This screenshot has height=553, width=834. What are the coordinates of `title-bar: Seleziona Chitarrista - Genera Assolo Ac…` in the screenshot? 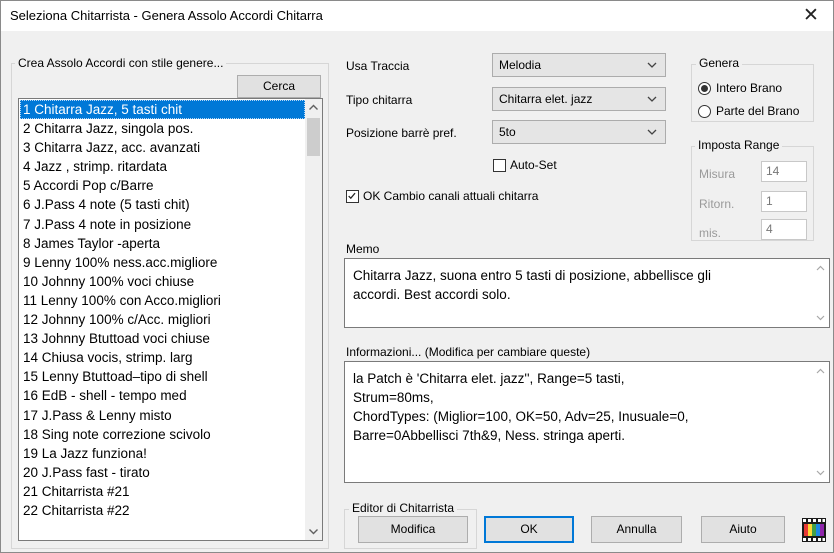 It's located at (417, 16).